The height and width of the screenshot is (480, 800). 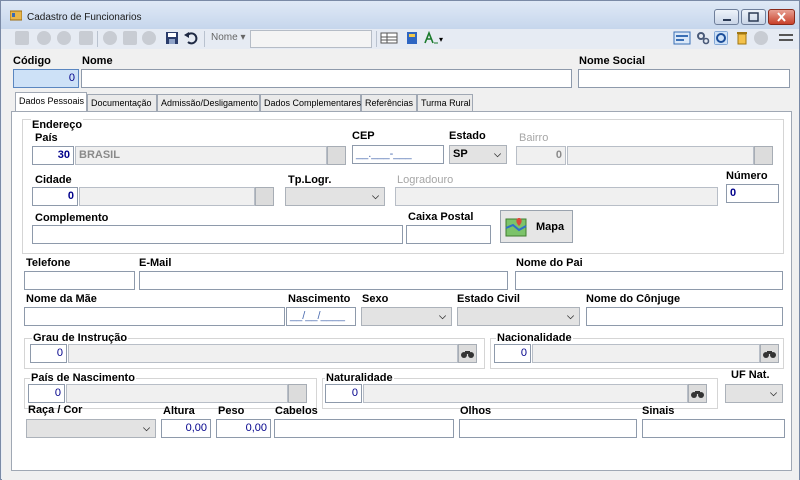 What do you see at coordinates (763, 155) in the screenshot?
I see `bairro-lookup-button` at bounding box center [763, 155].